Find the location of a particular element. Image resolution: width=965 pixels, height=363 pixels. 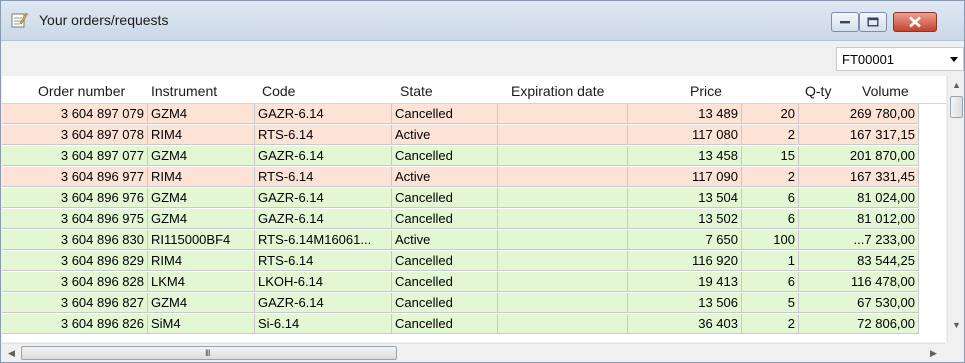

scroll-grip: III is located at coordinates (207, 353).